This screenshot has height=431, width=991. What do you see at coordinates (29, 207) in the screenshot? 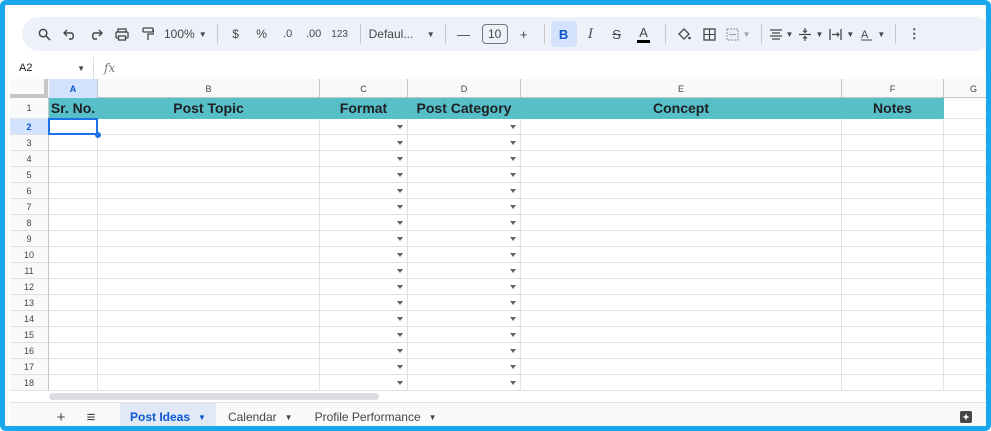
I see `row-header: 7` at bounding box center [29, 207].